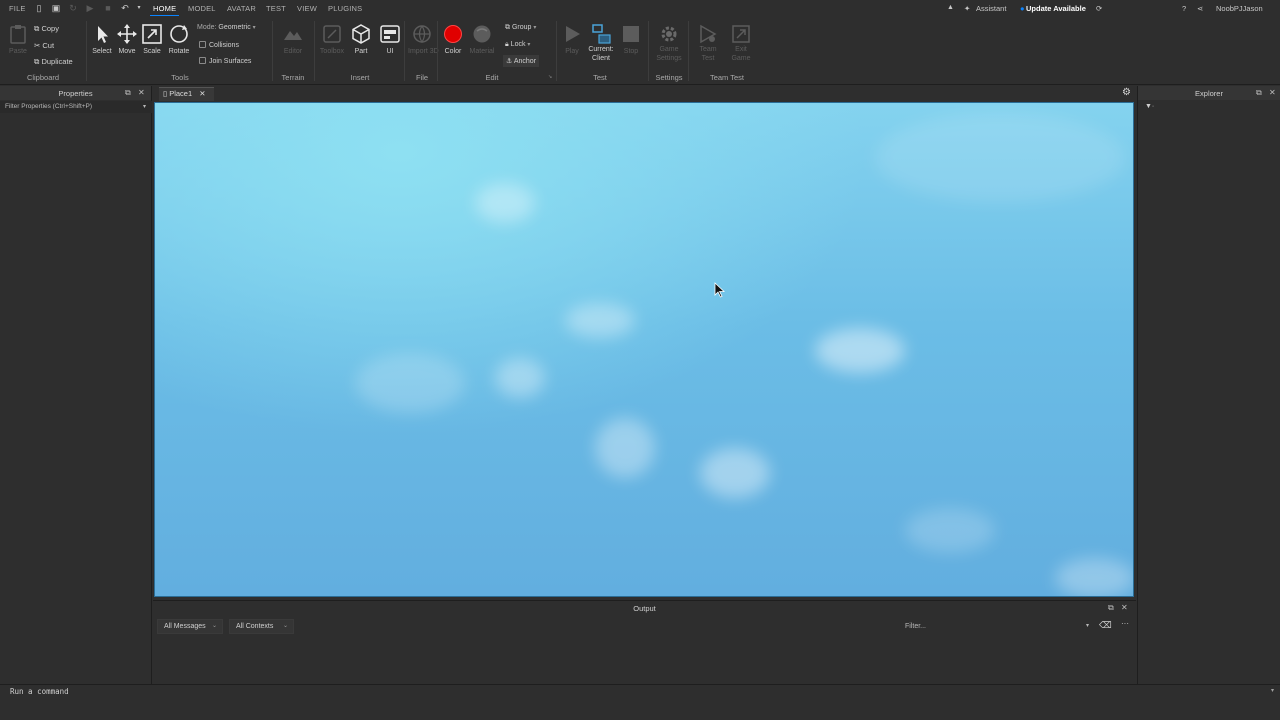 The image size is (1280, 720). What do you see at coordinates (669, 58) in the screenshot?
I see `game-settings-line2: Settings` at bounding box center [669, 58].